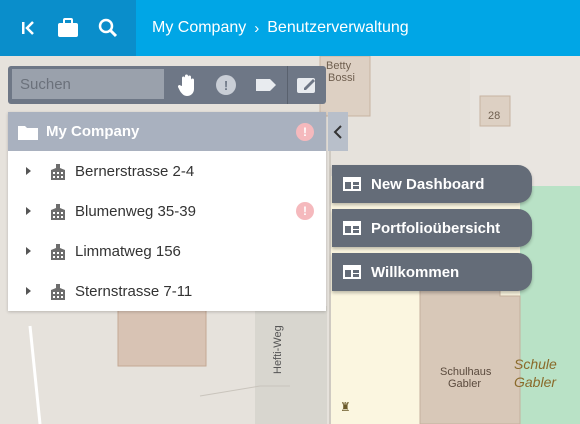  What do you see at coordinates (88, 84) in the screenshot?
I see `search-input` at bounding box center [88, 84].